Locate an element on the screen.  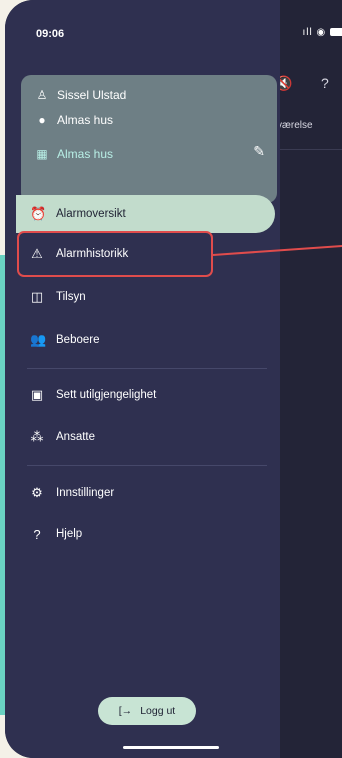
help-icon: ? is located at coordinates (37, 534).